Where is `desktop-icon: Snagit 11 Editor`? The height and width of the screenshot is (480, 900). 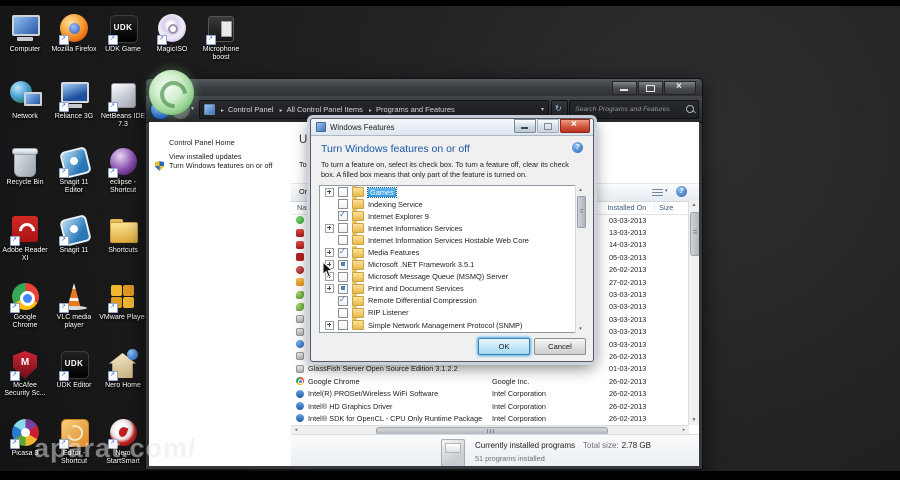
desktop-icon: Snagit 11 Editor is located at coordinates (74, 170).